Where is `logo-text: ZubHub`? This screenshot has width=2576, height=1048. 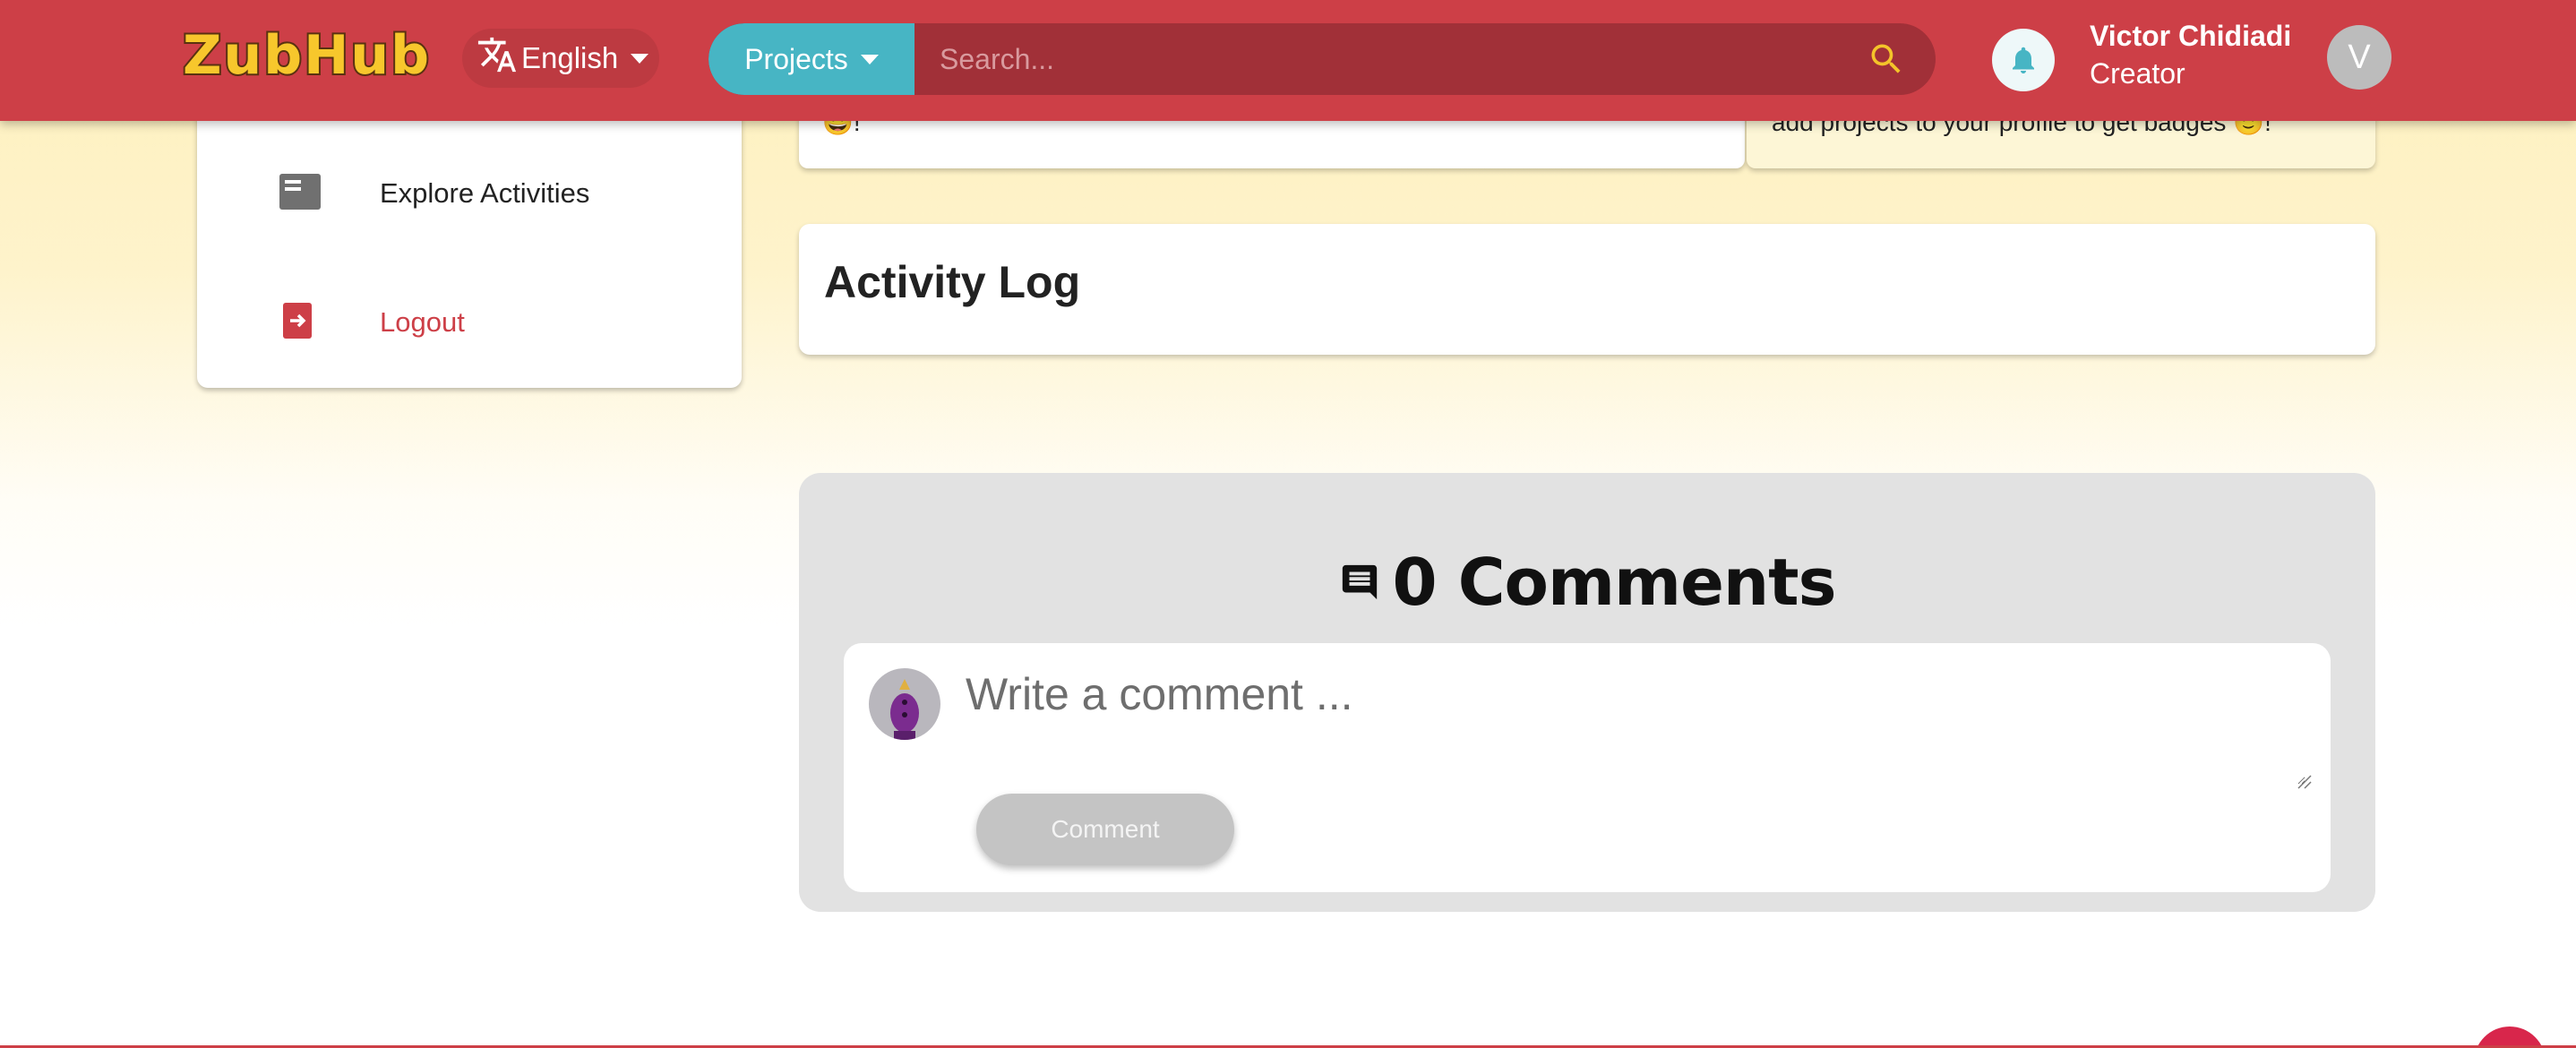 logo-text: ZubHub is located at coordinates (306, 55).